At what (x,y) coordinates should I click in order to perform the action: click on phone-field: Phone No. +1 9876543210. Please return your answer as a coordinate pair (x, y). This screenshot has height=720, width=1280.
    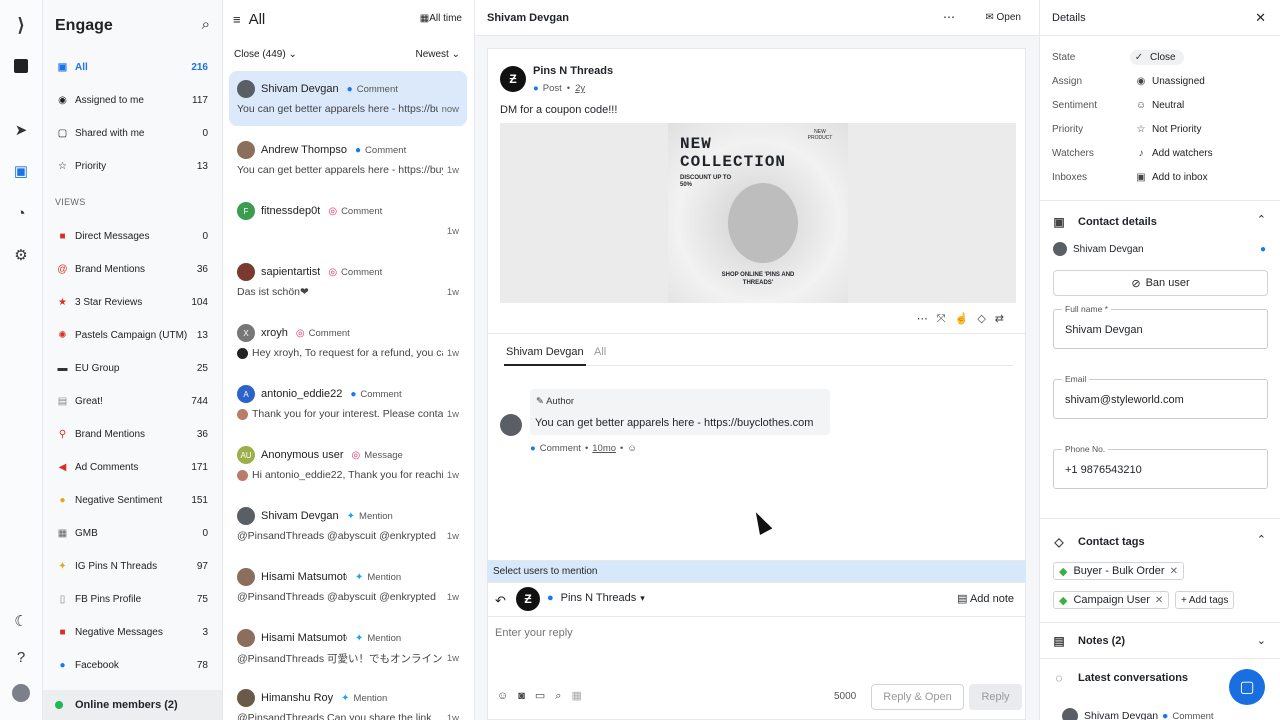
    Looking at the image, I should click on (1160, 466).